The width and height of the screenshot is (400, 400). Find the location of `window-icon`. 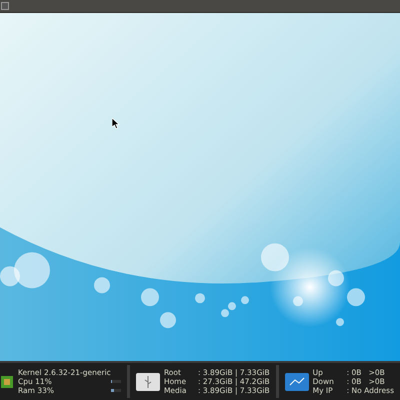

window-icon is located at coordinates (5, 6).